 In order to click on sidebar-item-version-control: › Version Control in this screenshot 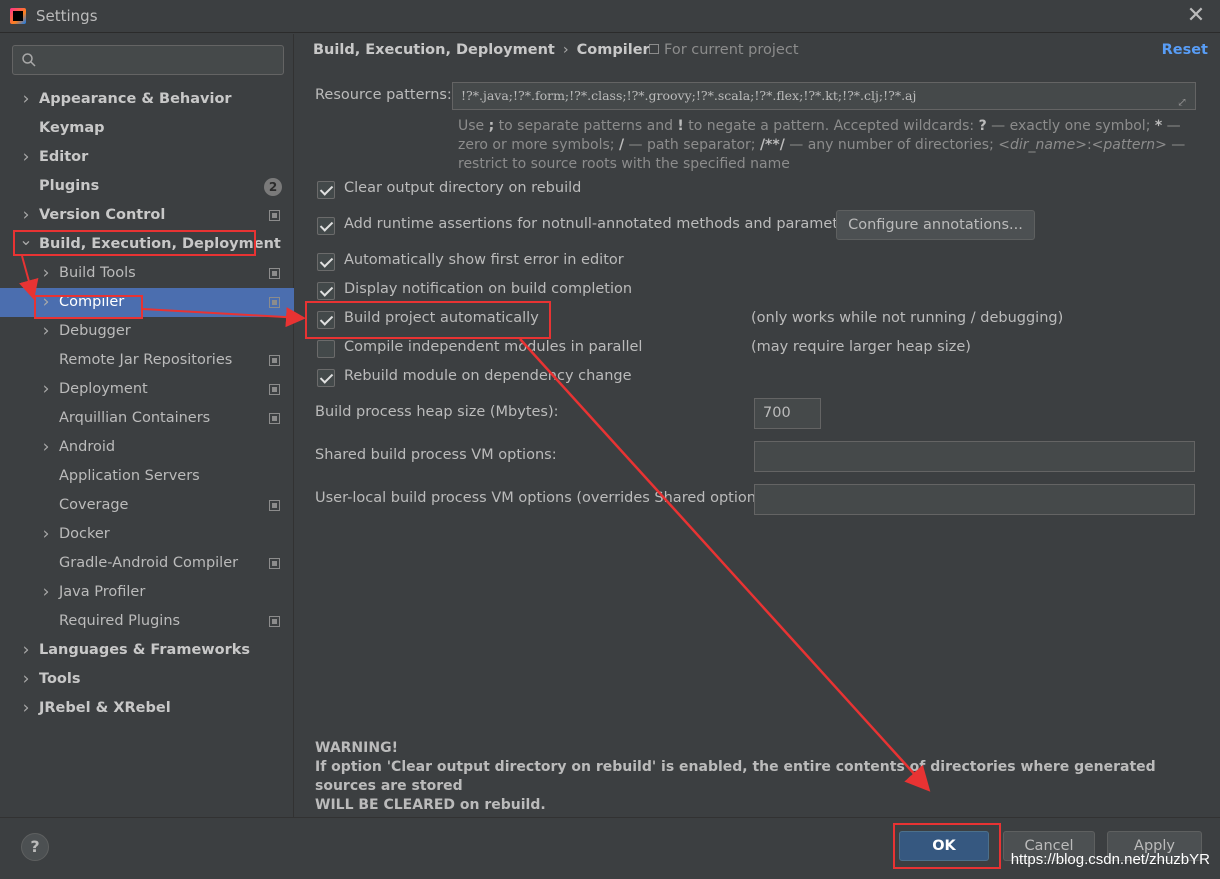, I will do `click(147, 215)`.